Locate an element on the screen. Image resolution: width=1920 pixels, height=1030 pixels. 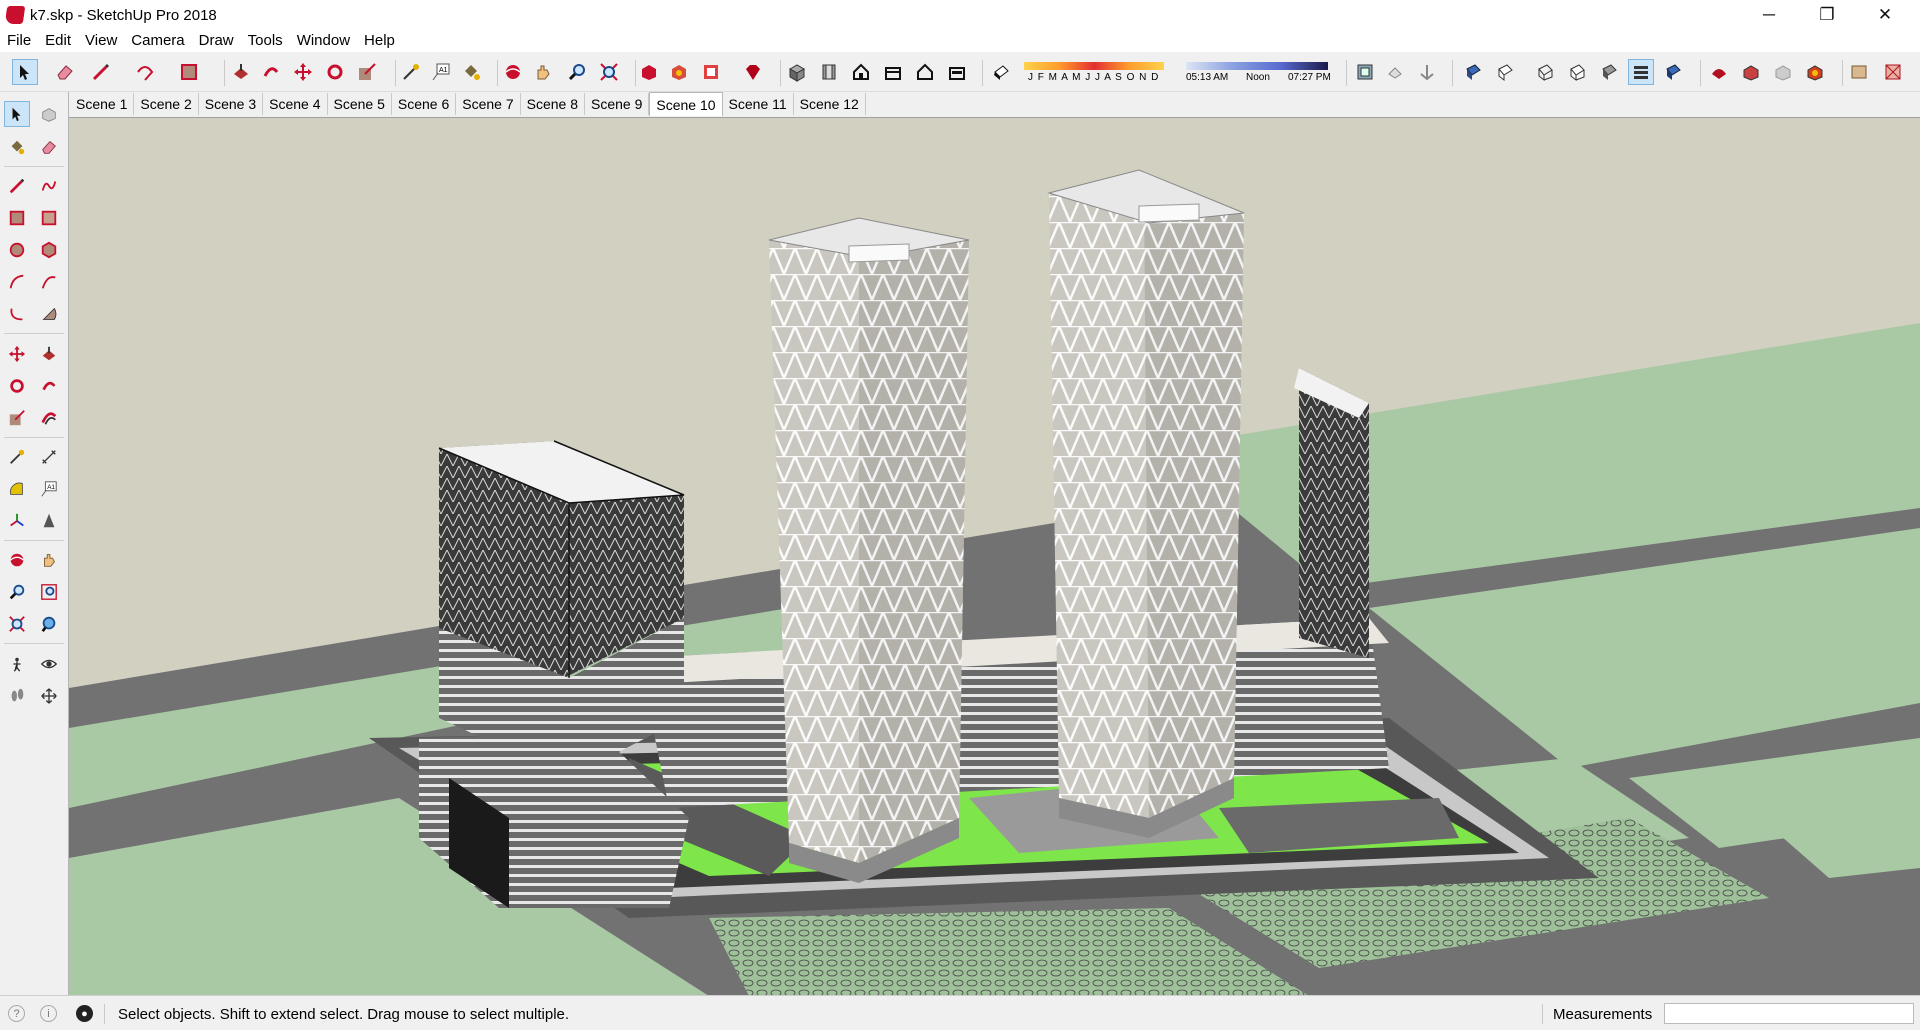
right-view-icon is located at coordinates (893, 72).